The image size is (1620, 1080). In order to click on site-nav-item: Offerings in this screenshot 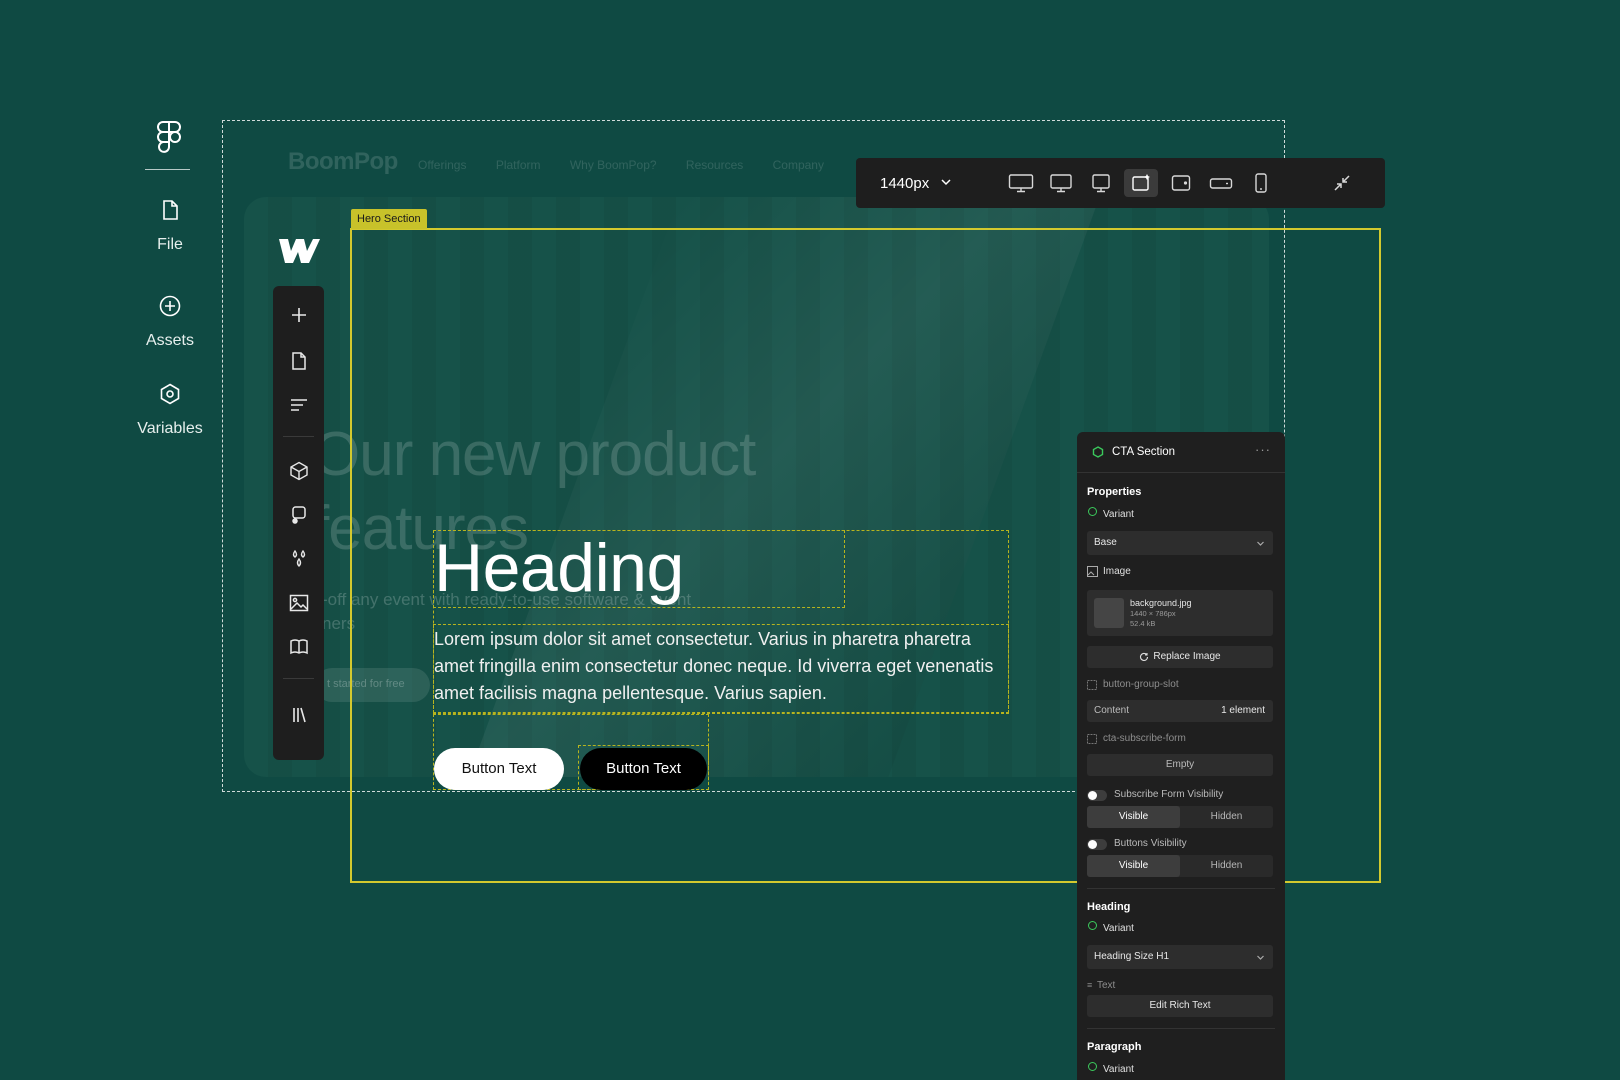, I will do `click(442, 165)`.